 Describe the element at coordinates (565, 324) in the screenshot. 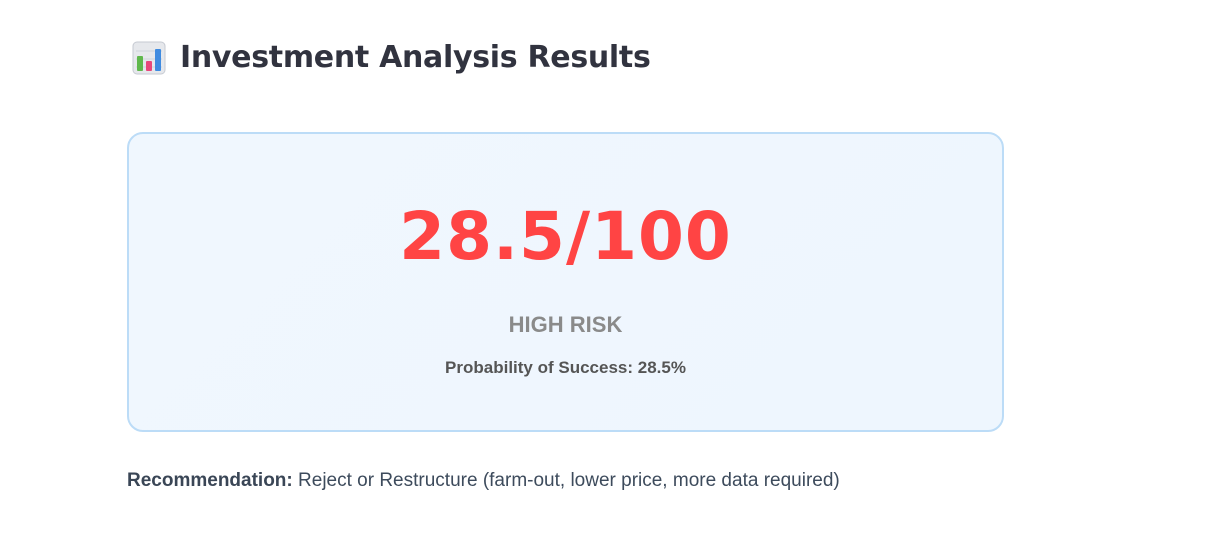

I see `risk-level-label: HIGH RISK` at that location.